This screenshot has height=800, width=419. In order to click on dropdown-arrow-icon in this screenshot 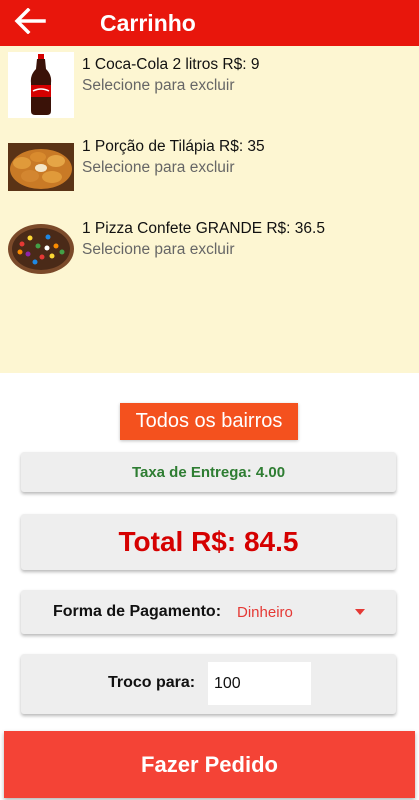, I will do `click(360, 612)`.